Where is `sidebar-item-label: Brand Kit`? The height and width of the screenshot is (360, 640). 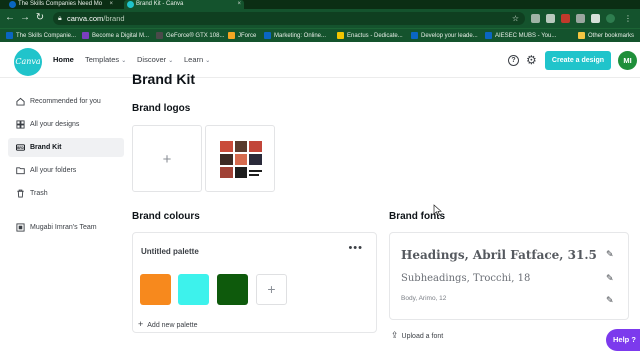 sidebar-item-label: Brand Kit is located at coordinates (46, 147).